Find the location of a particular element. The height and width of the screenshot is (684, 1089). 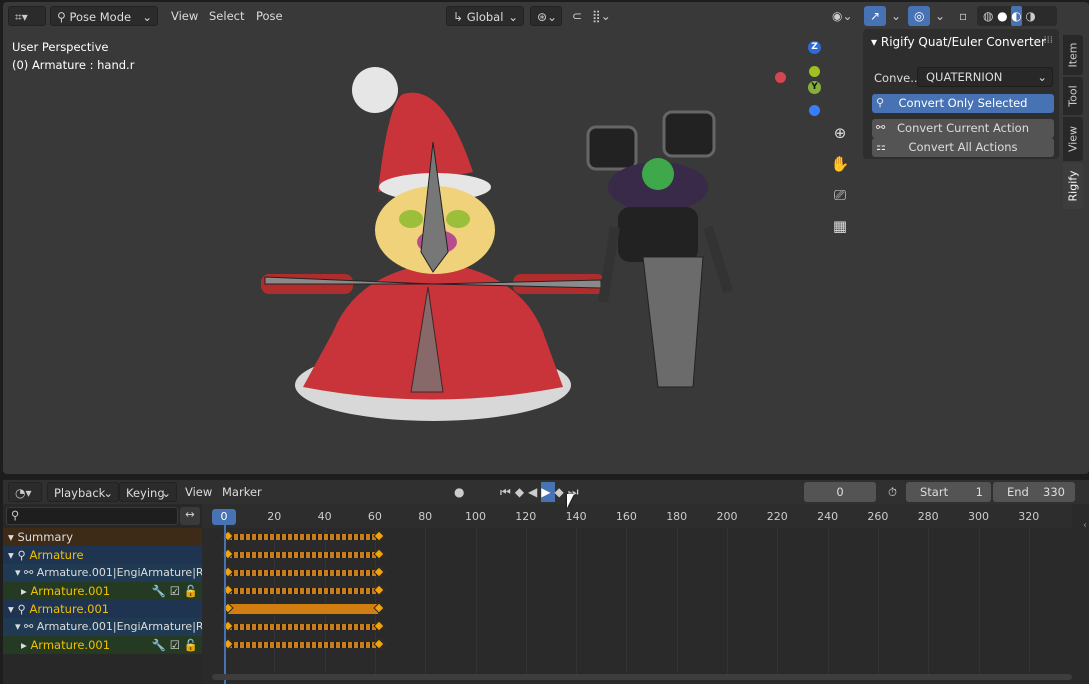

record-button: ● is located at coordinates (459, 492).